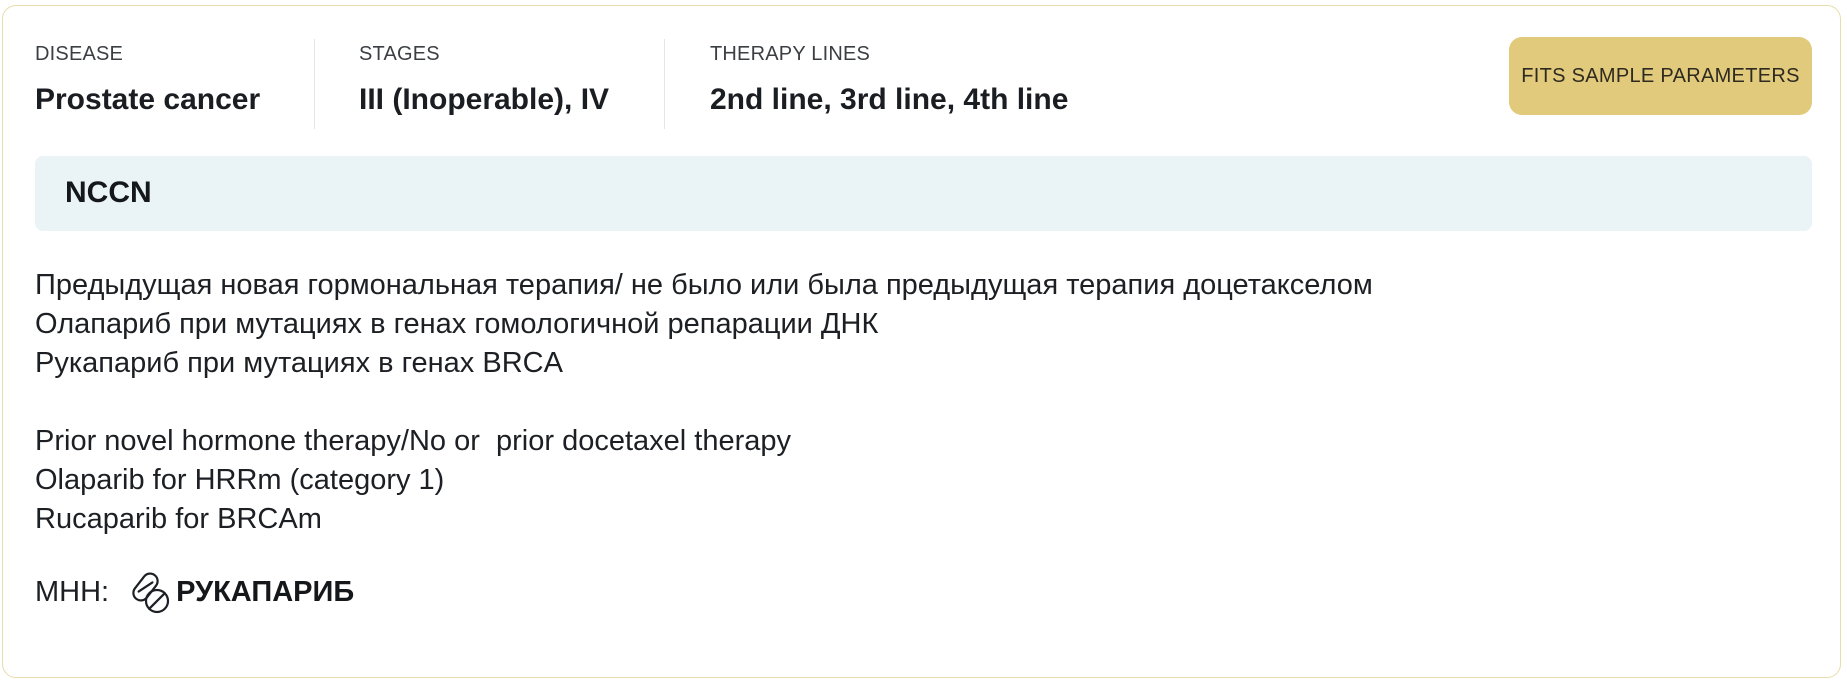  I want to click on description-line: Rucaparib for BRCAm, so click(178, 519).